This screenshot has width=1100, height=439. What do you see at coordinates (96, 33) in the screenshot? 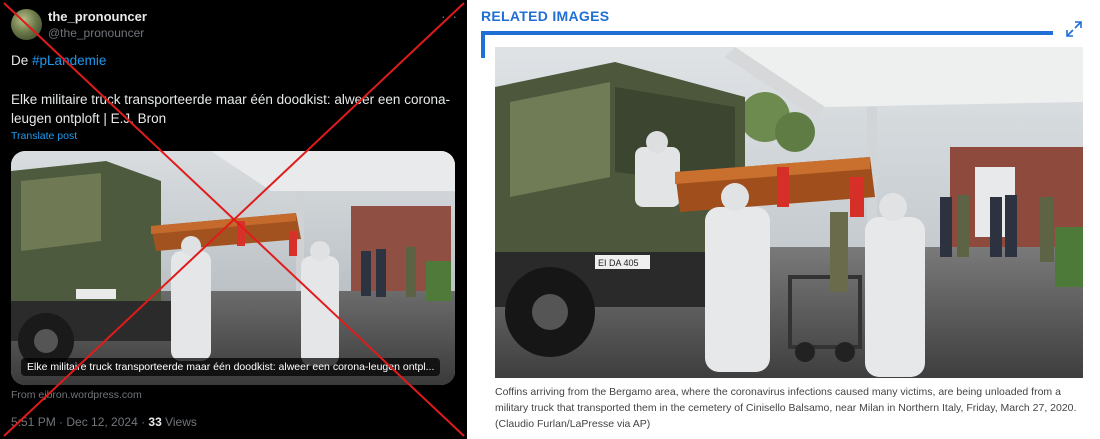
I see `user-handle: @the_pronouncer` at bounding box center [96, 33].